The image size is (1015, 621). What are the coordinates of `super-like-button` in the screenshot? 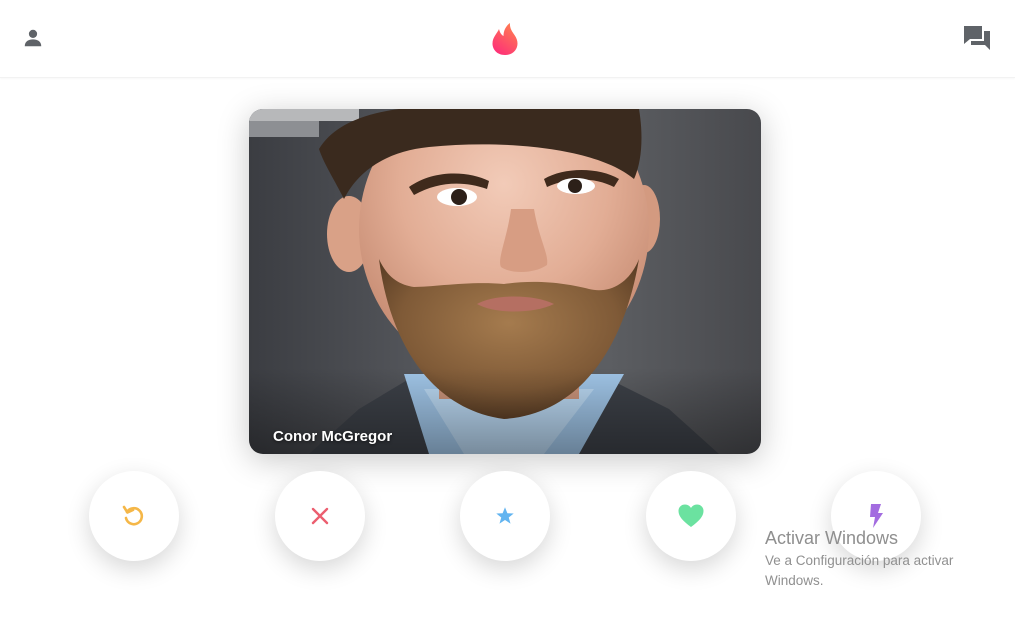 It's located at (505, 516).